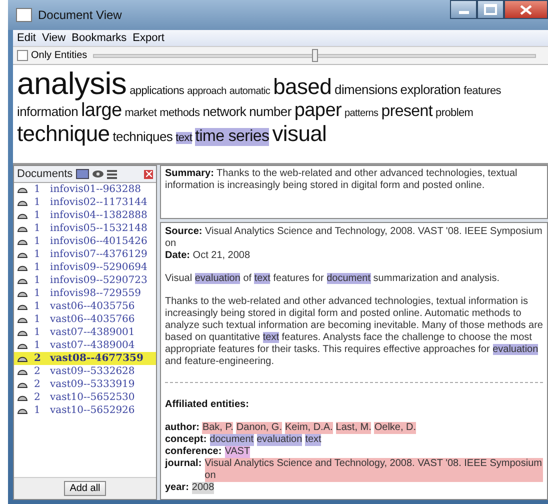  Describe the element at coordinates (111, 174) in the screenshot. I see `list-icon` at that location.